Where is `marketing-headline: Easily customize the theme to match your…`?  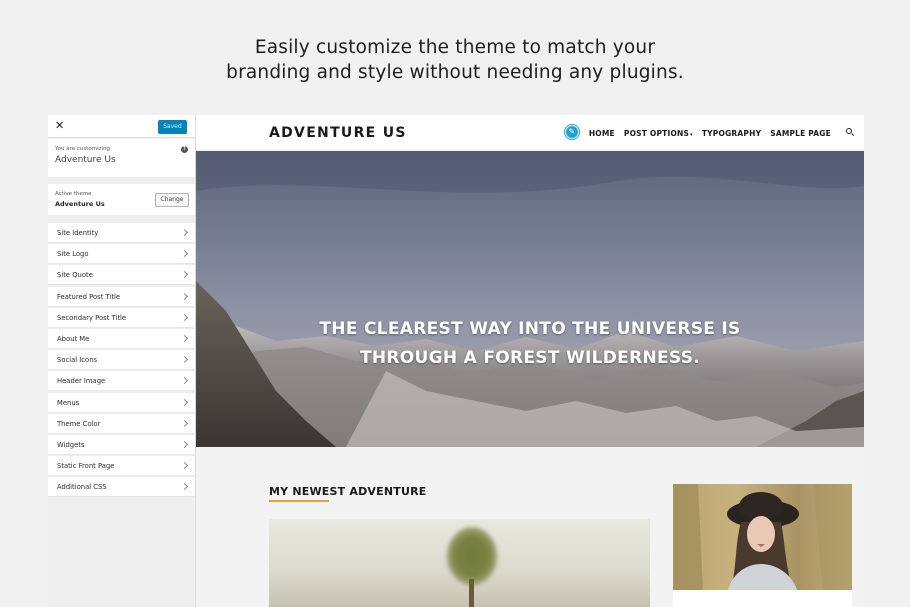 marketing-headline: Easily customize the theme to match your… is located at coordinates (455, 60).